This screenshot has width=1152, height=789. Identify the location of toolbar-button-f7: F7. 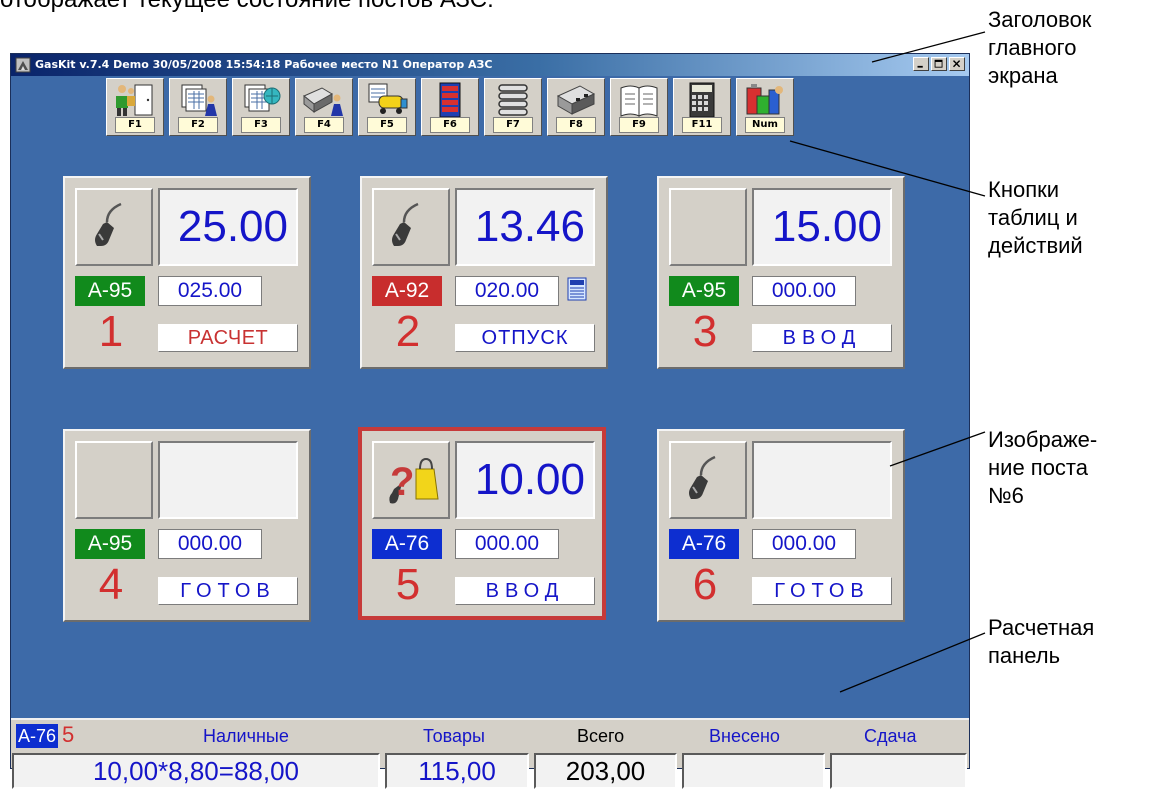
(513, 107).